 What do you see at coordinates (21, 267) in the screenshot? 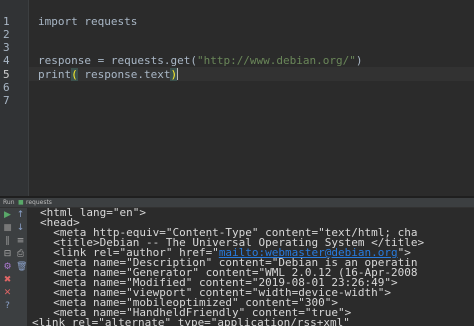
I see `clear-all-icon: 🗑` at bounding box center [21, 267].